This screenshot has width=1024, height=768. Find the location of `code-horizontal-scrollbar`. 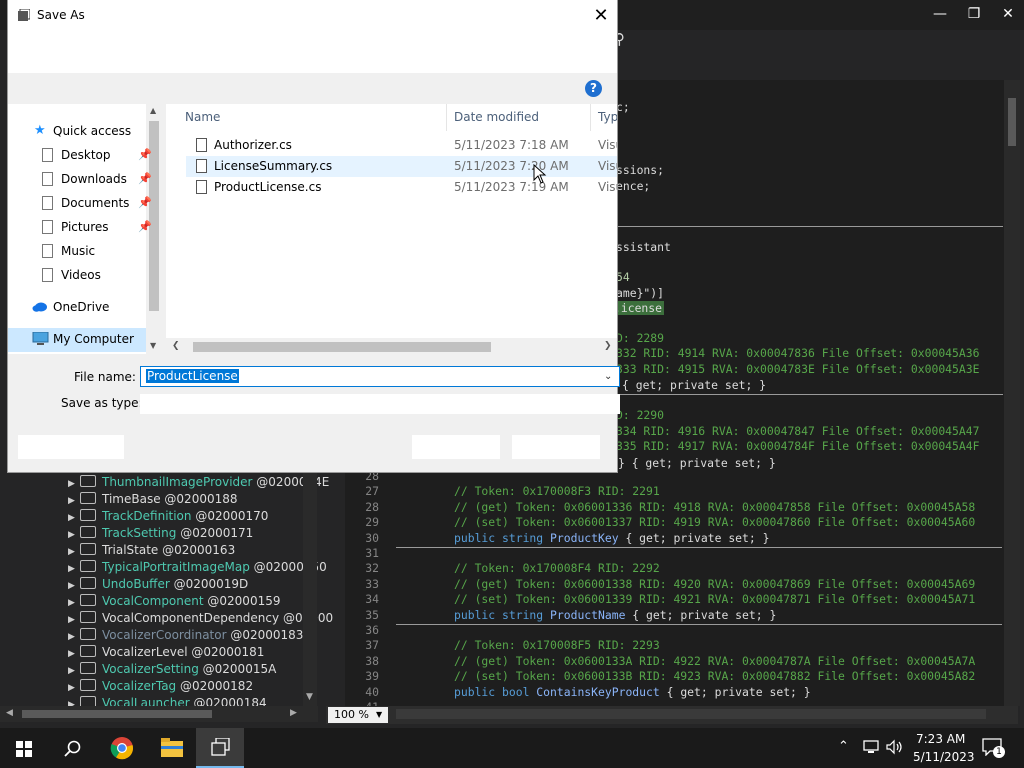

code-horizontal-scrollbar is located at coordinates (691, 714).